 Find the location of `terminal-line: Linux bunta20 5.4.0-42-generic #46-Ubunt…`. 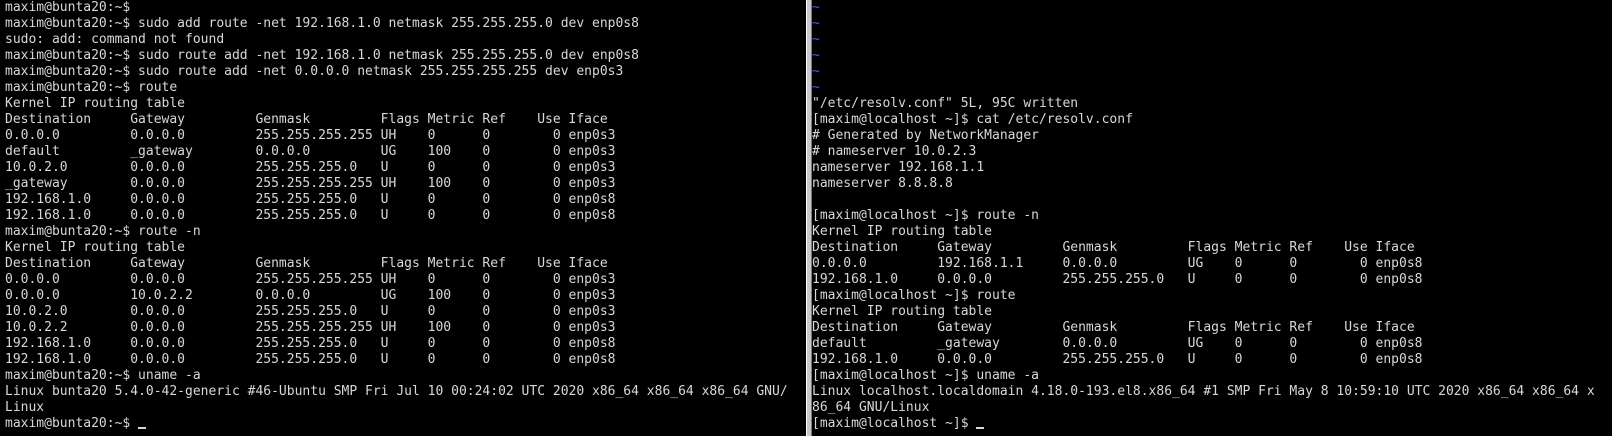

terminal-line: Linux bunta20 5.4.0-42-generic #46-Ubunt… is located at coordinates (396, 391).